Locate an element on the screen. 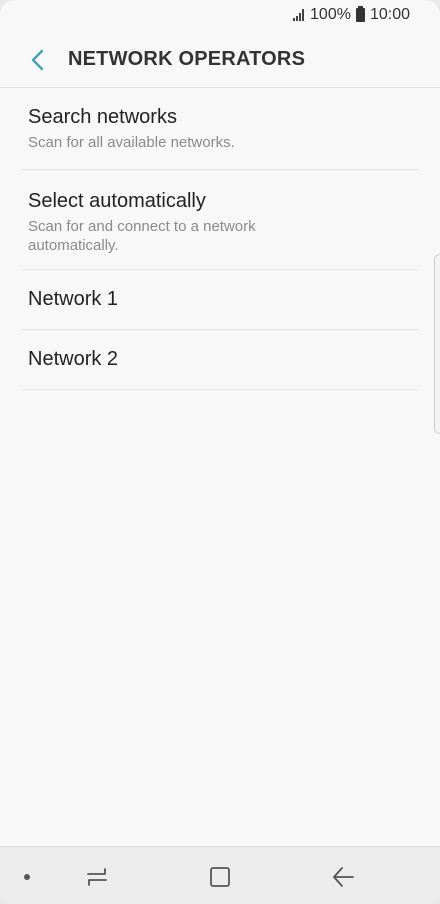 The height and width of the screenshot is (904, 440). battery-percent: 100% is located at coordinates (330, 14).